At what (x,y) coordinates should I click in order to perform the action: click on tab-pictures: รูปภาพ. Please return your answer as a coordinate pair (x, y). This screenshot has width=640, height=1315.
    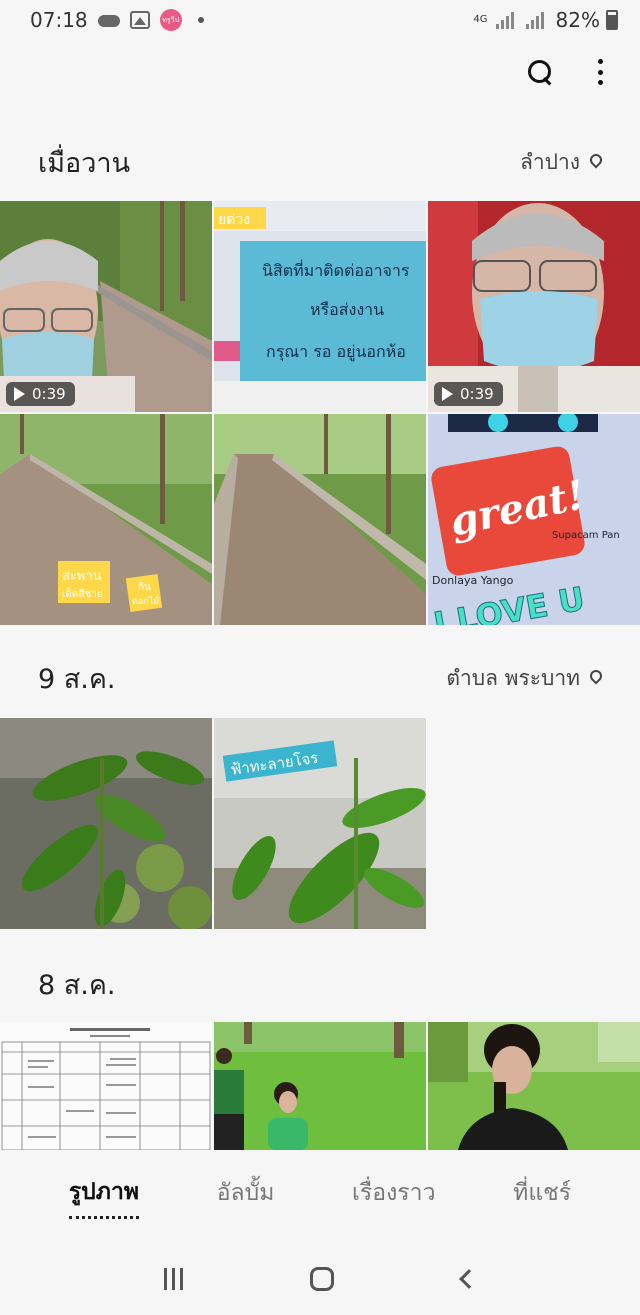
    Looking at the image, I should click on (104, 1196).